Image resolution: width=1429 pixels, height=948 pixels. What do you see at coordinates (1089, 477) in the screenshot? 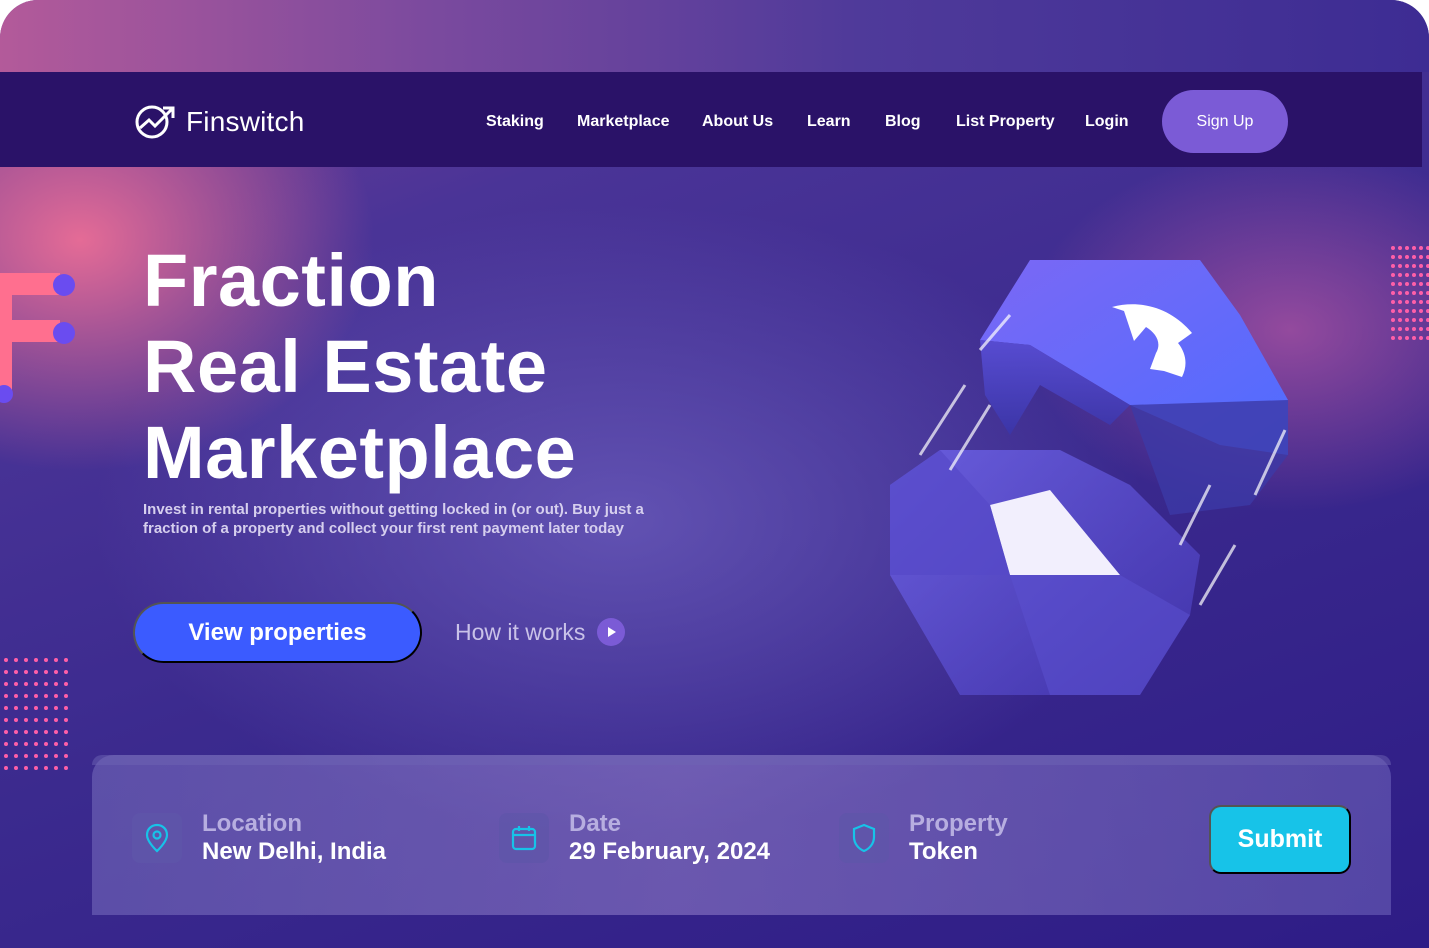
I see `hero-cube-illustration` at bounding box center [1089, 477].